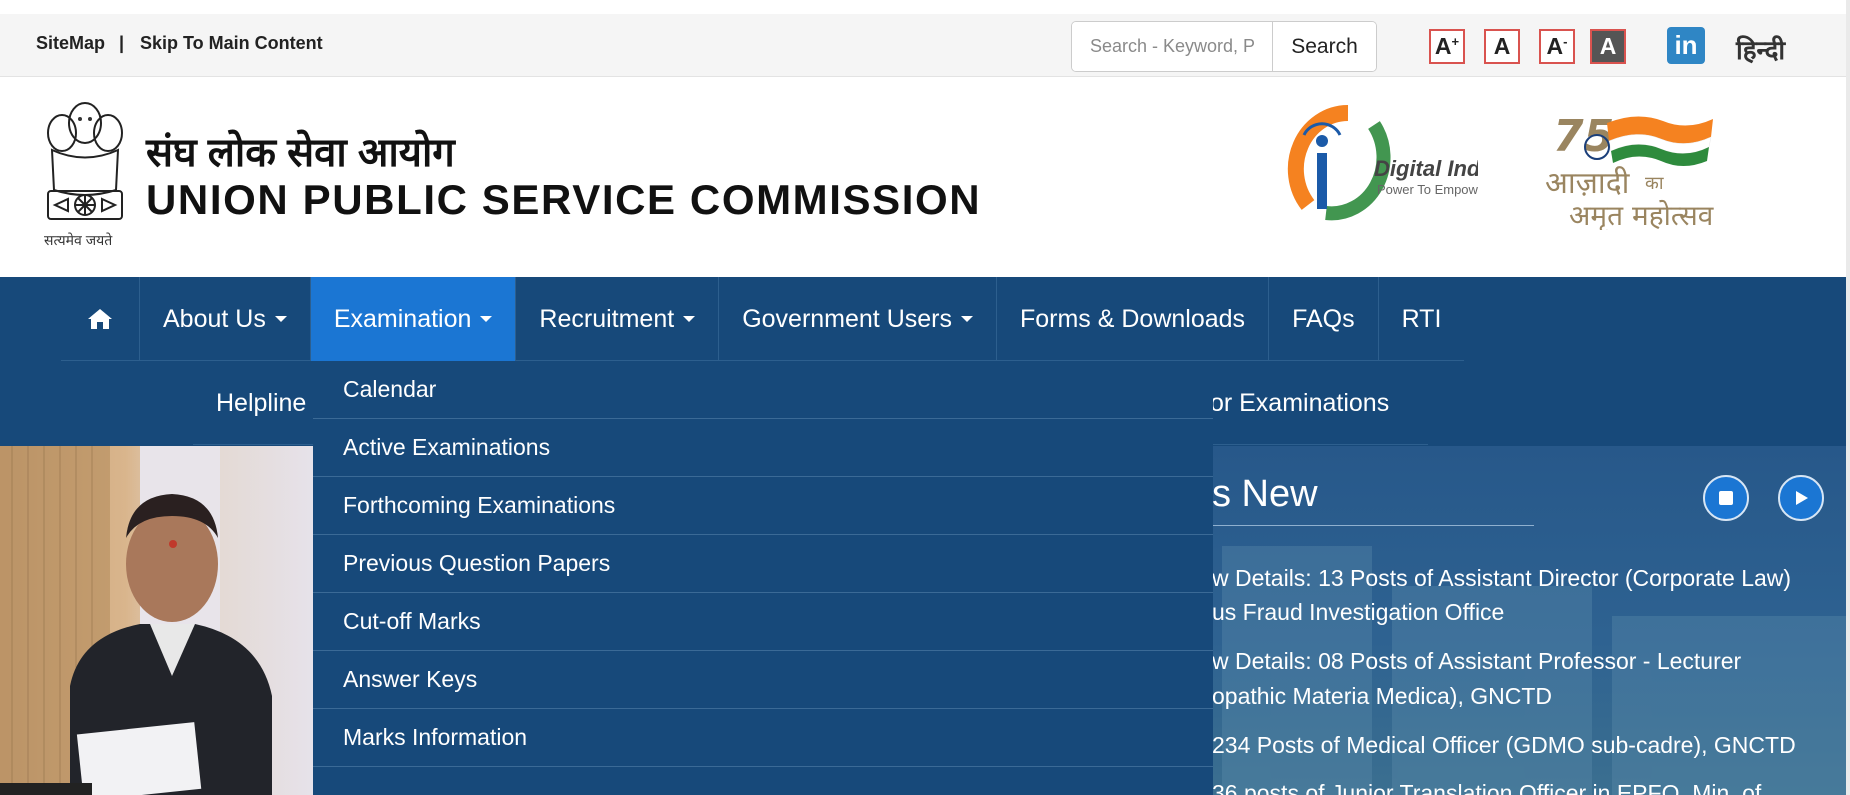 Image resolution: width=1850 pixels, height=795 pixels. I want to click on high-contrast-label: A, so click(1608, 46).